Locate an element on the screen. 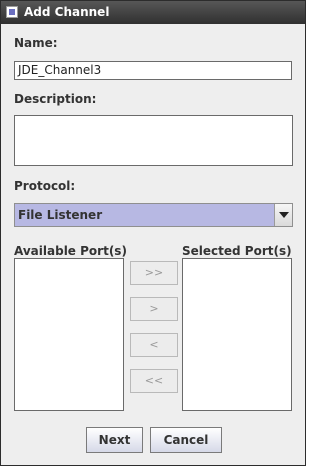 Image resolution: width=320 pixels, height=466 pixels. description-label: Description: is located at coordinates (55, 99).